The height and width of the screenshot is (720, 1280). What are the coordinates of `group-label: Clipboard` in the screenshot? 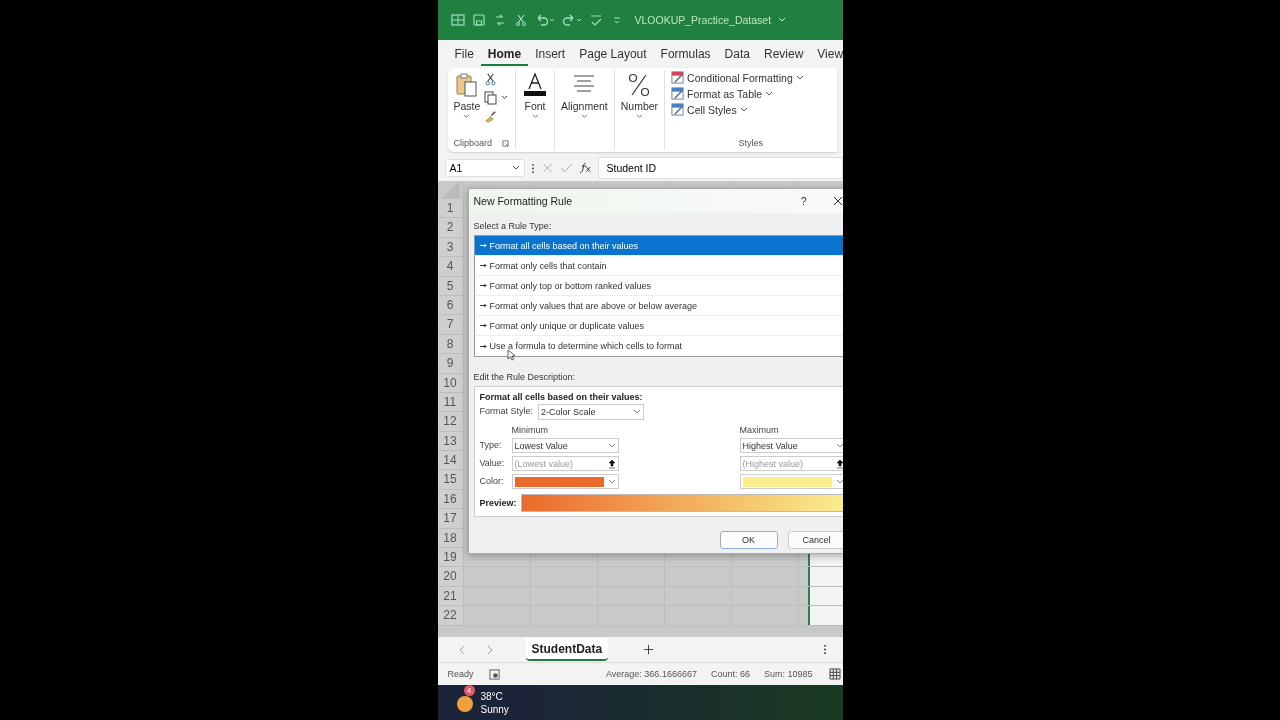 It's located at (473, 143).